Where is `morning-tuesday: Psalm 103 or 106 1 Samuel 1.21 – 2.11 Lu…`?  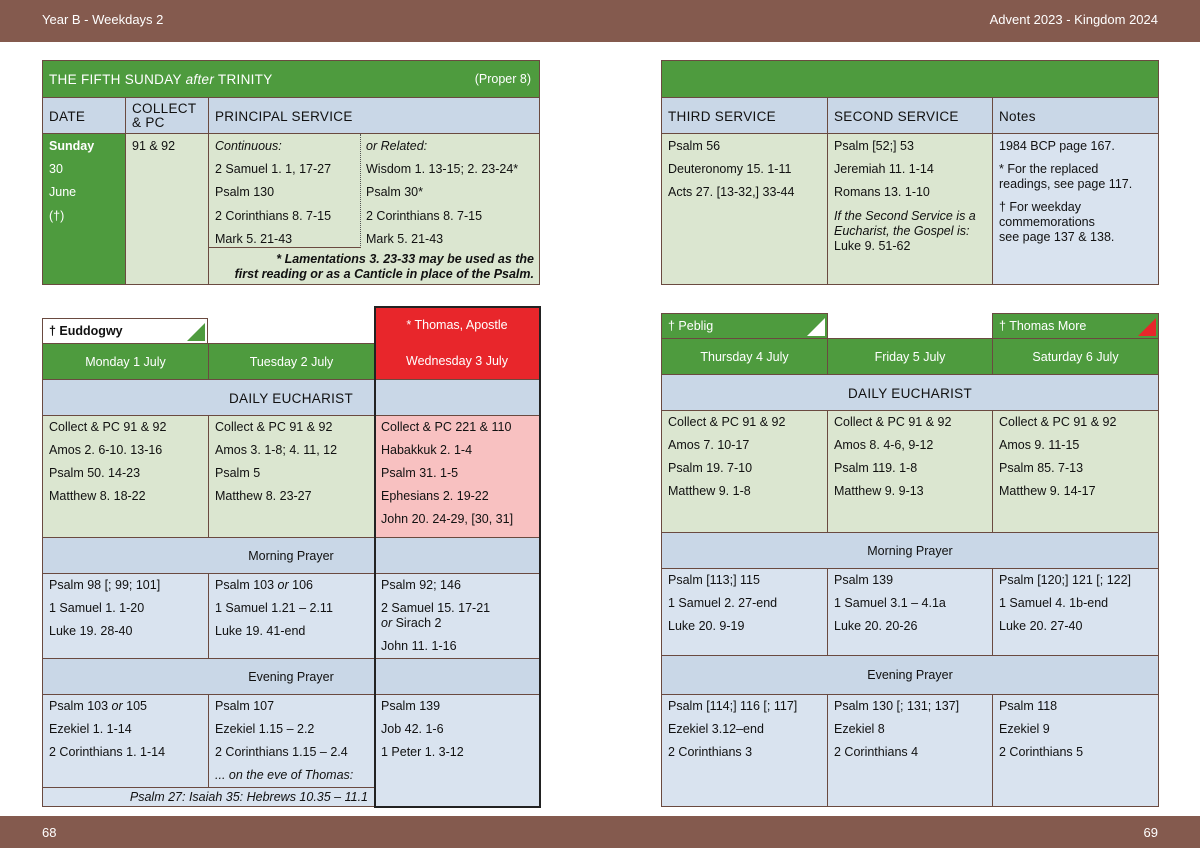 morning-tuesday: Psalm 103 or 106 1 Samuel 1.21 – 2.11 Lu… is located at coordinates (291, 616).